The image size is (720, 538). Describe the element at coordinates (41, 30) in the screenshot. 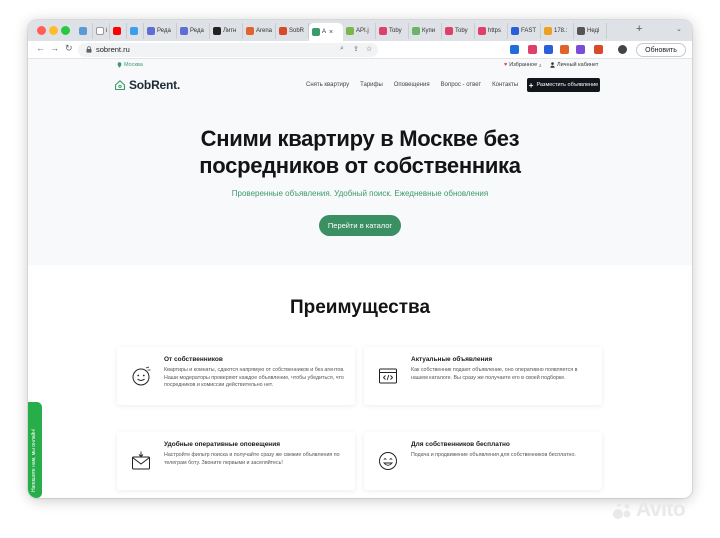

I see `close-window-button` at that location.